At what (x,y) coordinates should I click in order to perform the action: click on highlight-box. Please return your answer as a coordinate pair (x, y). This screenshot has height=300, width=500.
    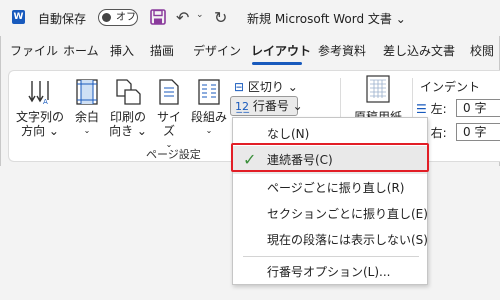
    Looking at the image, I should click on (330, 157).